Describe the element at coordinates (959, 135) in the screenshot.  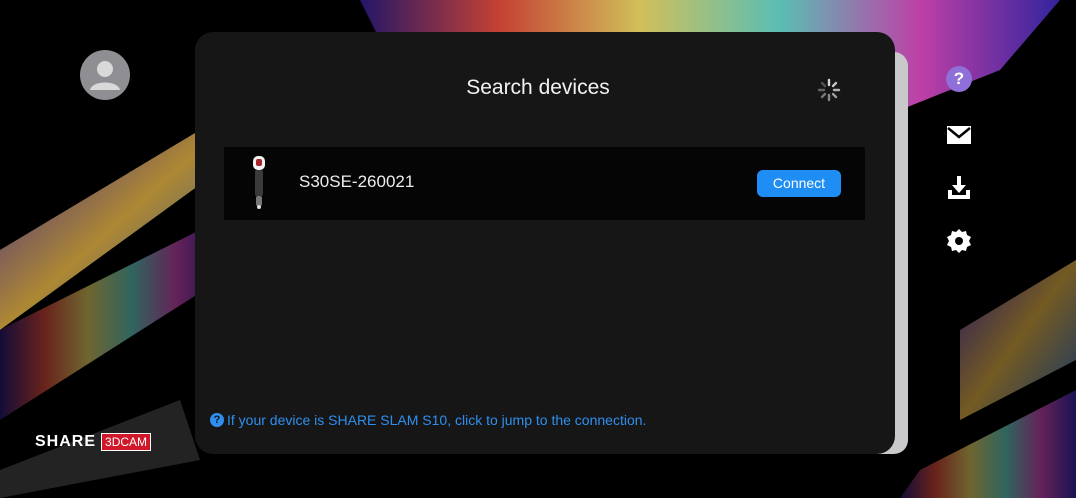
I see `mail-icon` at that location.